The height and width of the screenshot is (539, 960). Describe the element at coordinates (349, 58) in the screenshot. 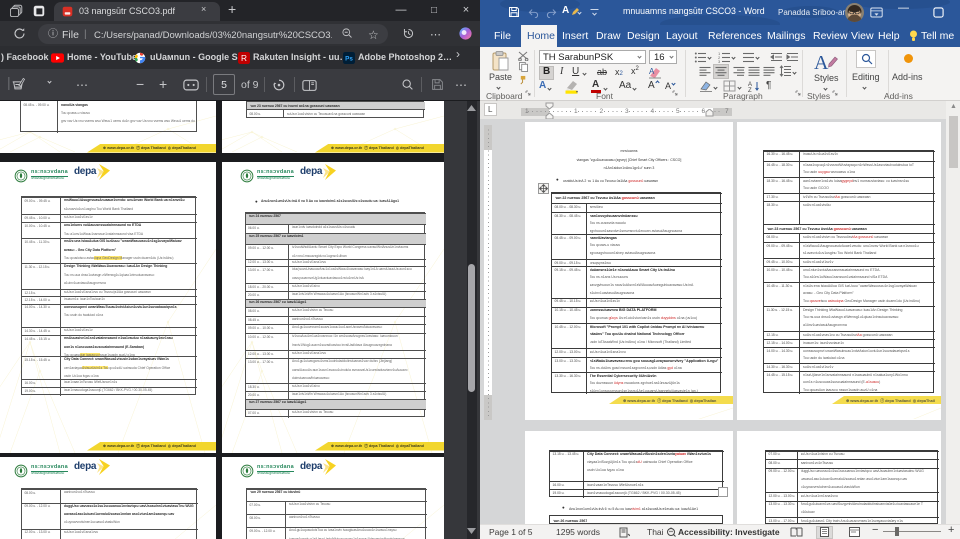

I see `svg-text: Ps` at that location.